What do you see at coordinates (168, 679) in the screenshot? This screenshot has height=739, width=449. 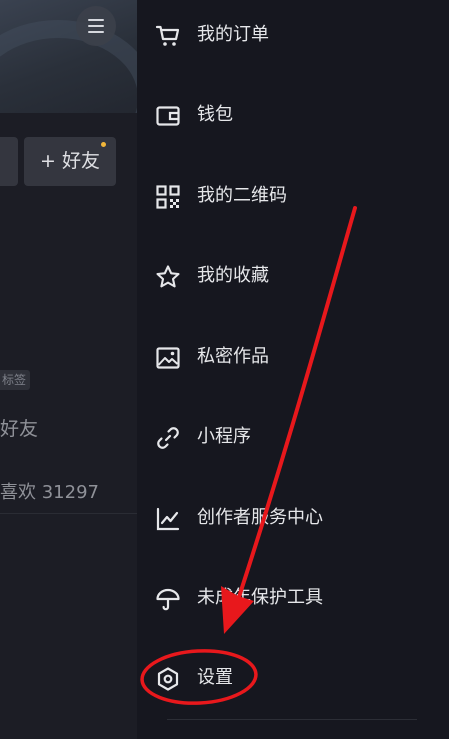 I see `hexagon-settings-icon` at bounding box center [168, 679].